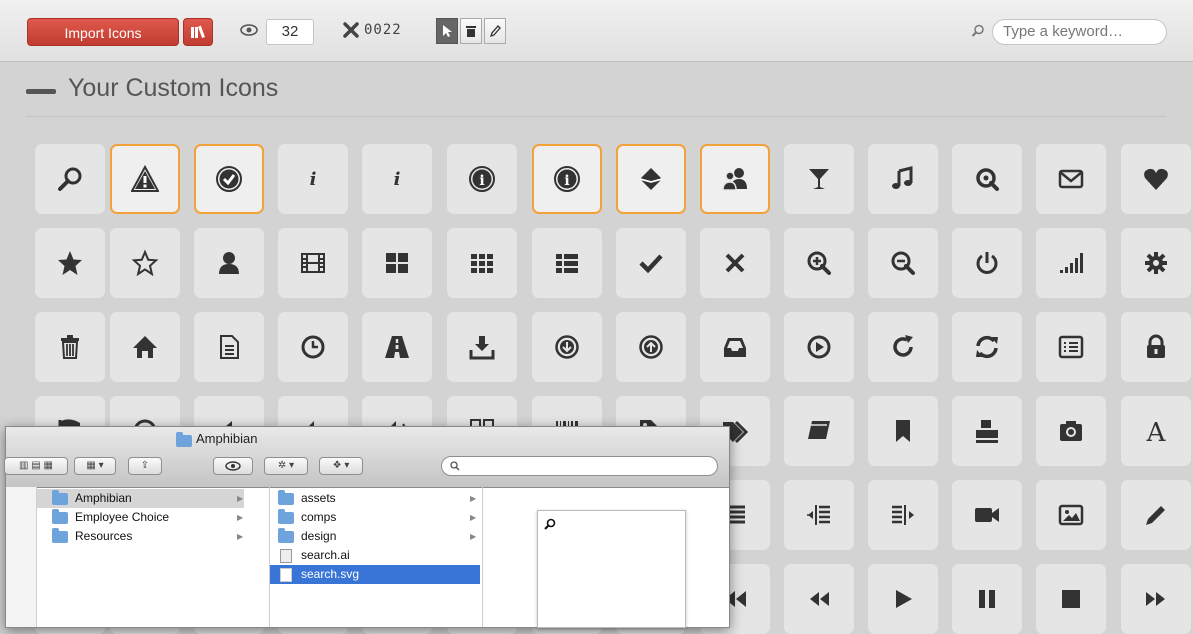  I want to click on finder-row-employee-choice: Employee Choice ▶, so click(140, 517).